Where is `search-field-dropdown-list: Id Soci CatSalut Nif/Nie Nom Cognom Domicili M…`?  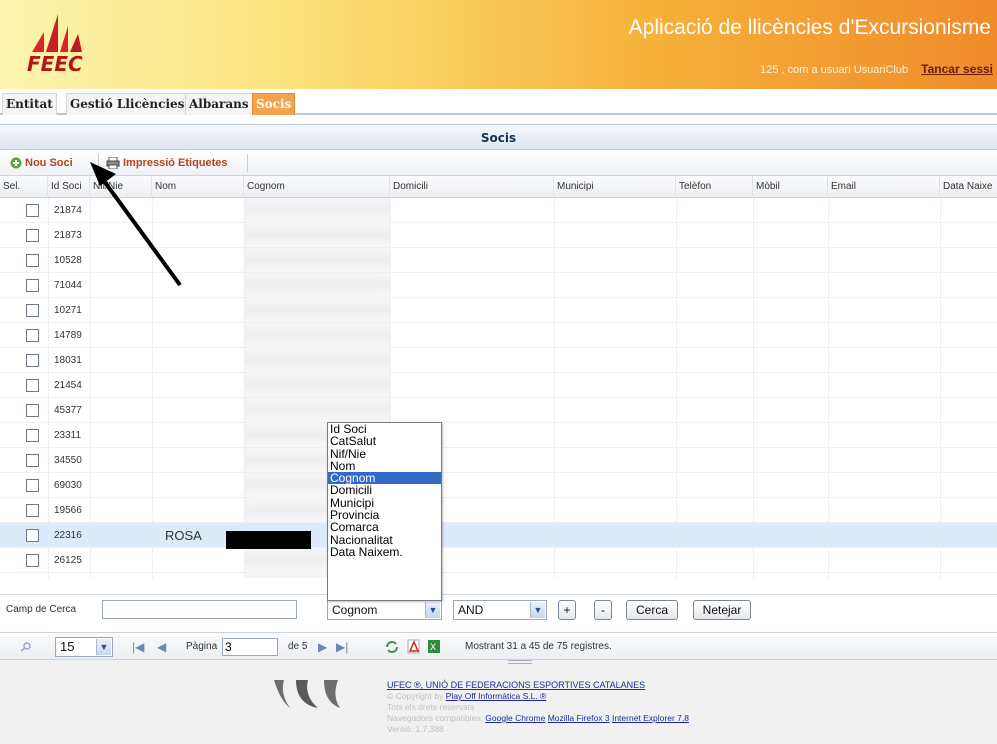
search-field-dropdown-list: Id Soci CatSalut Nif/Nie Nom Cognom Domicili M… is located at coordinates (384, 511).